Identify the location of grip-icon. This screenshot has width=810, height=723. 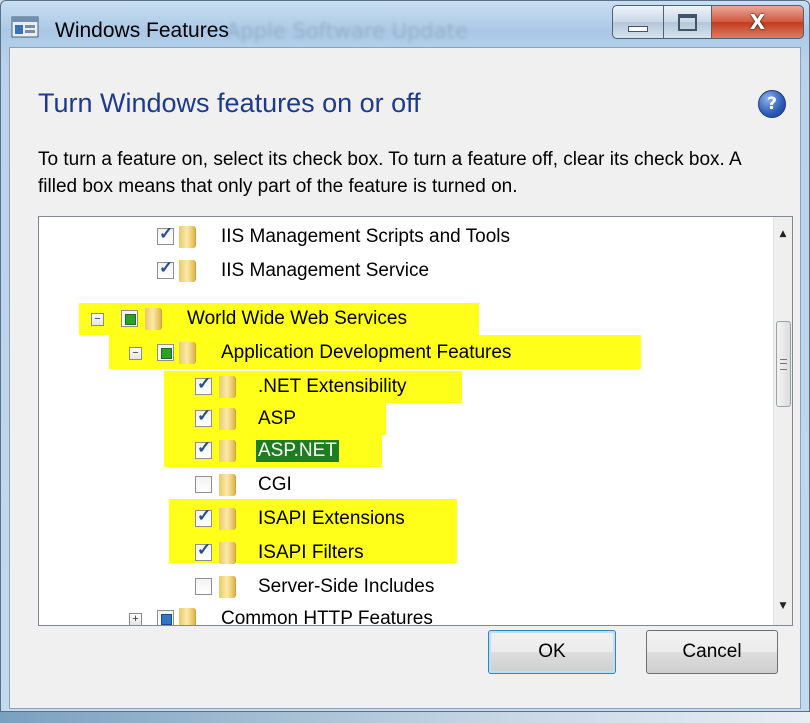
(783, 364).